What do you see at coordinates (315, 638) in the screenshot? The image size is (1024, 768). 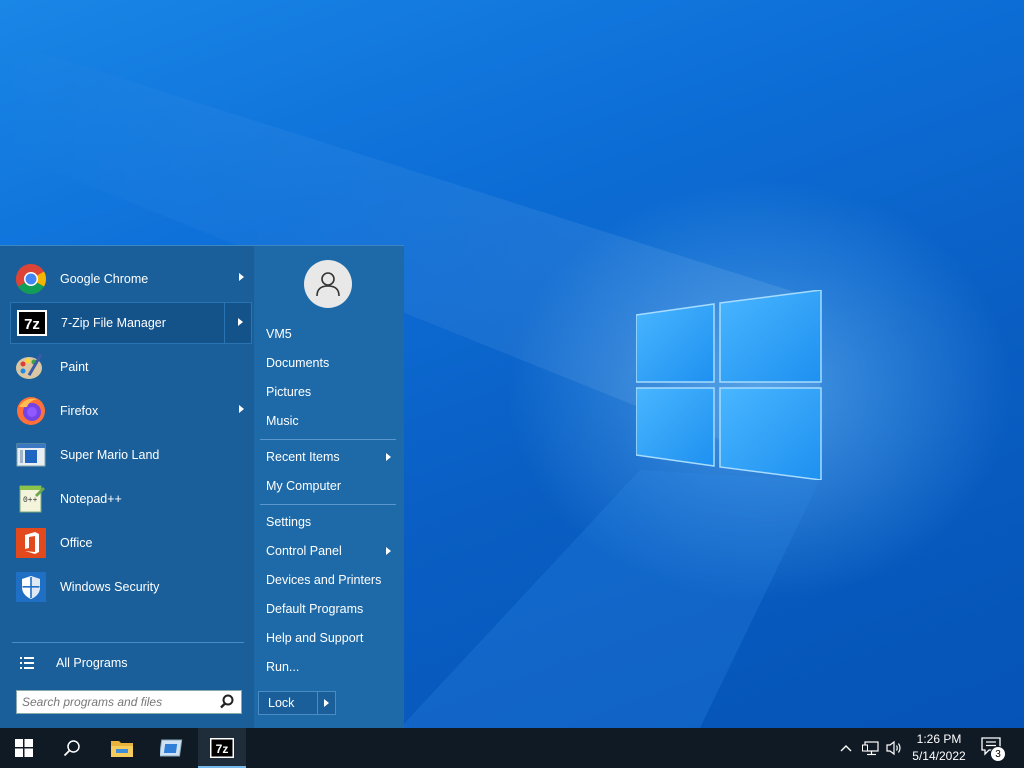 I see `help-support-label: Help and Support` at bounding box center [315, 638].